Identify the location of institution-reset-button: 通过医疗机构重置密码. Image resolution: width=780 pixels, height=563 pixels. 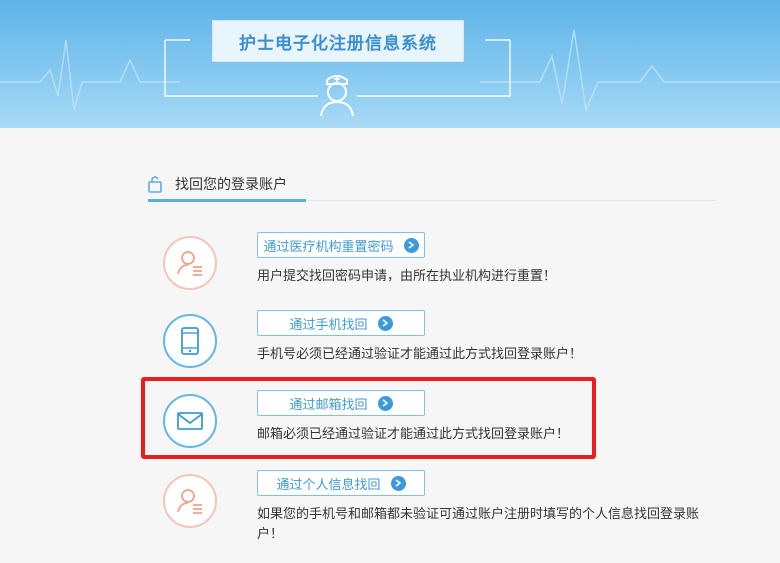
(341, 245).